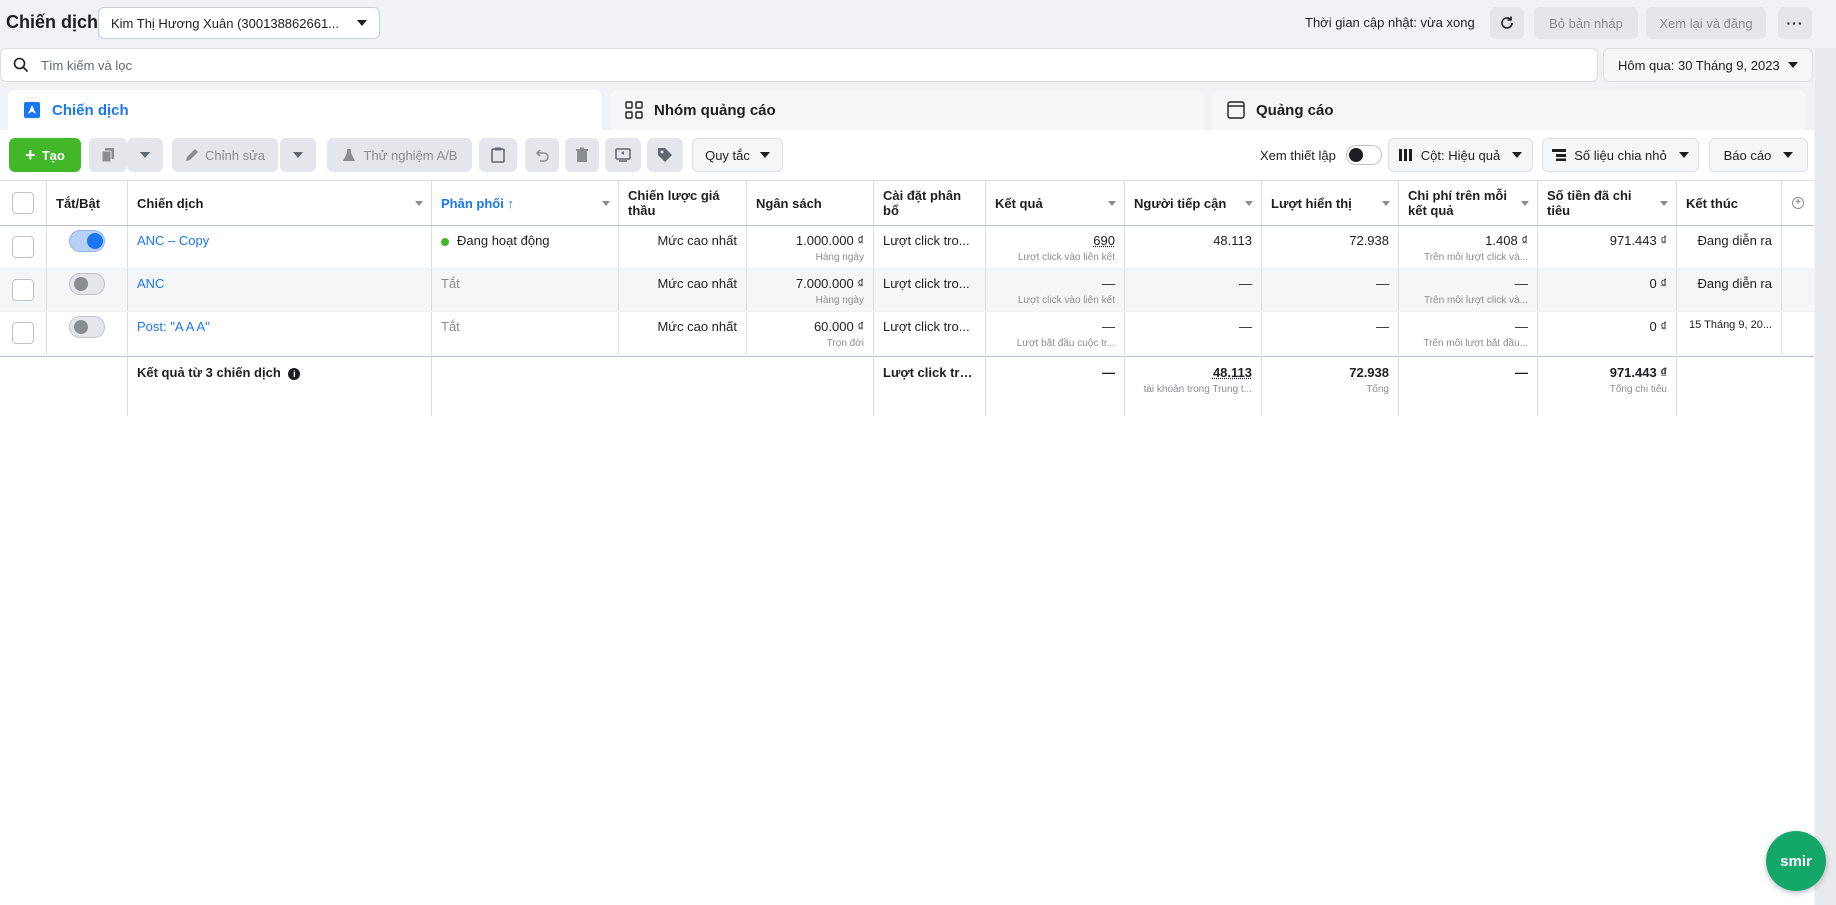 Image resolution: width=1836 pixels, height=905 pixels. I want to click on search-filter-bar: Tìm kiếm và lọc, so click(799, 65).